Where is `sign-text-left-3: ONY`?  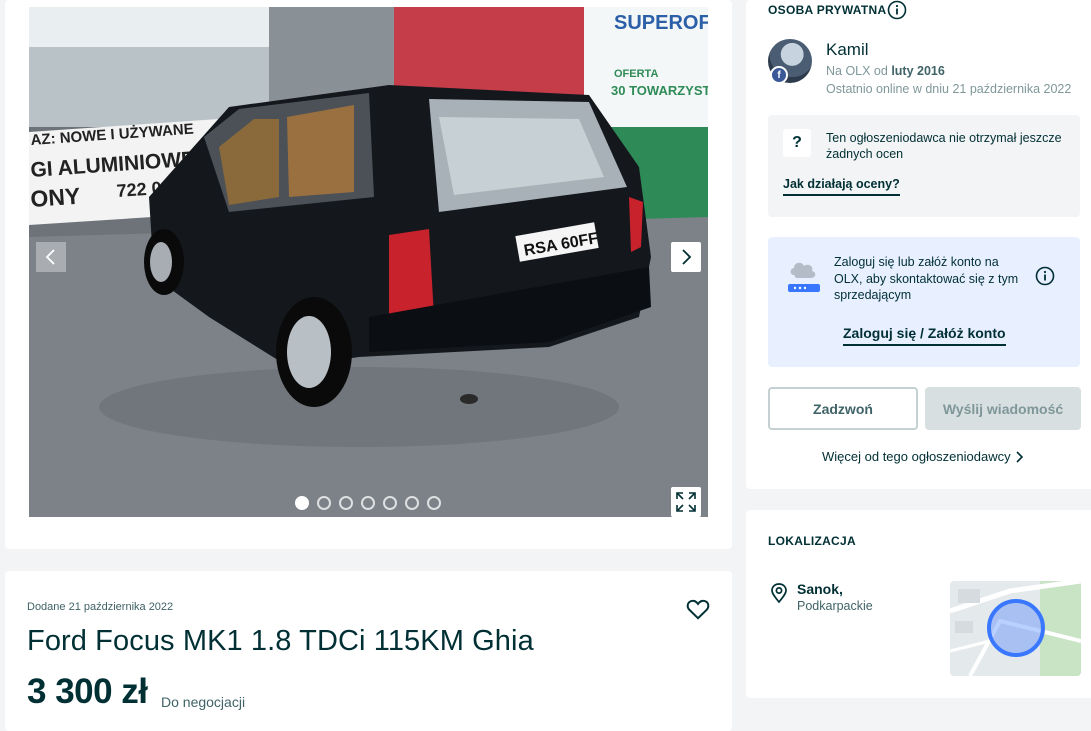 sign-text-left-3: ONY is located at coordinates (56, 197).